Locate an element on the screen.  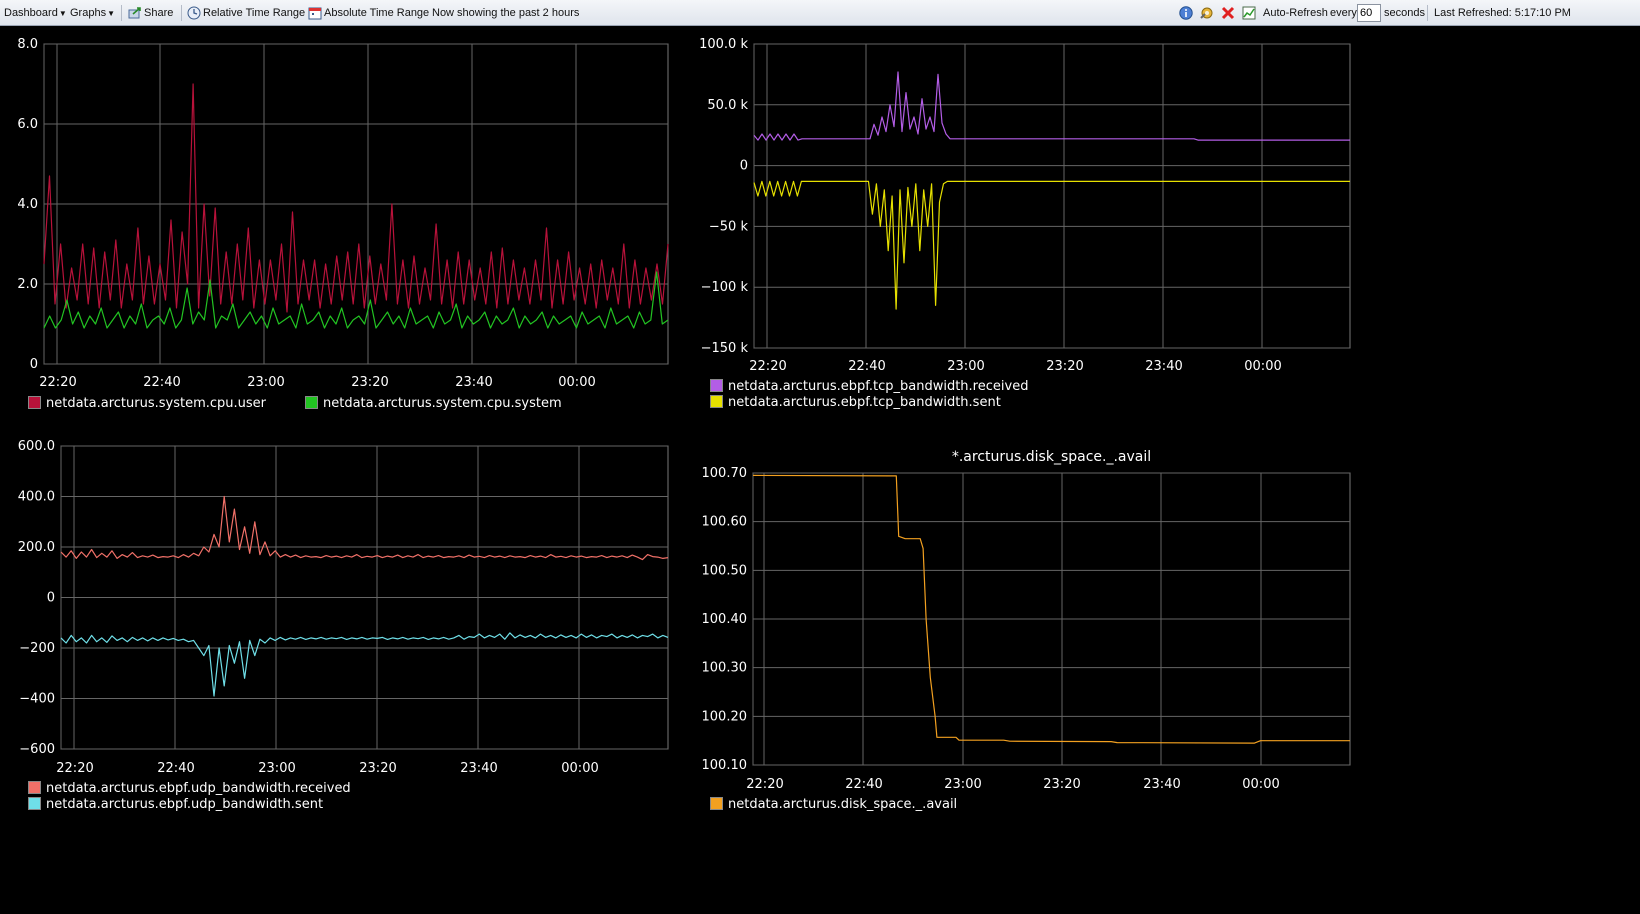
graphs-menu-label: Graphs is located at coordinates (88, 13).